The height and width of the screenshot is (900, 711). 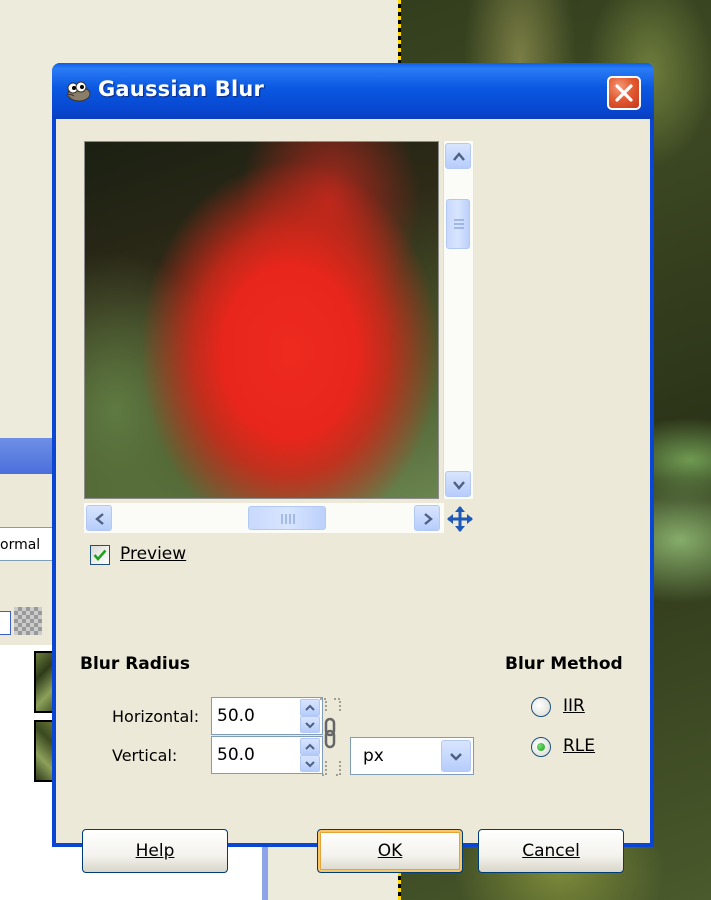 I want to click on blur-radius-heading: Blur Radius, so click(x=135, y=664).